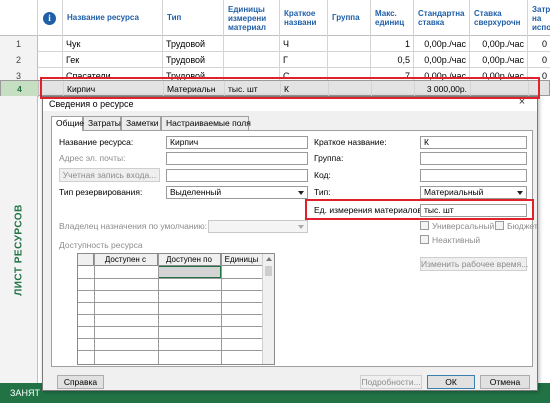  I want to click on grid-header-units: Единицы, so click(242, 260).